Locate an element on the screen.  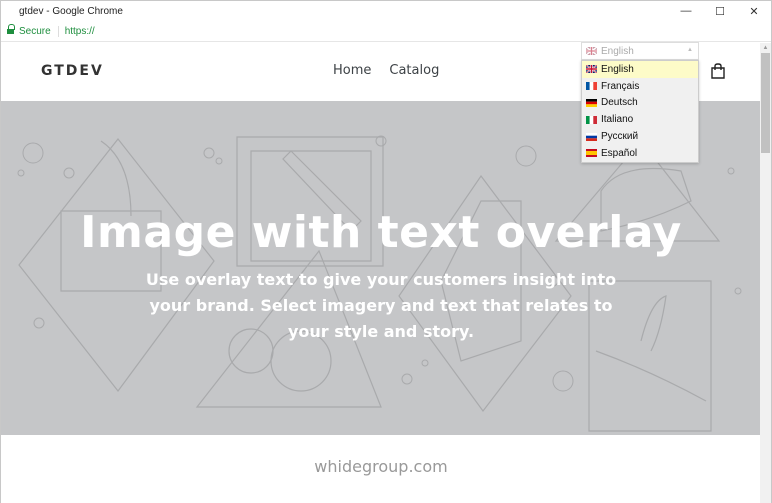
nav-home: Home is located at coordinates (352, 70).